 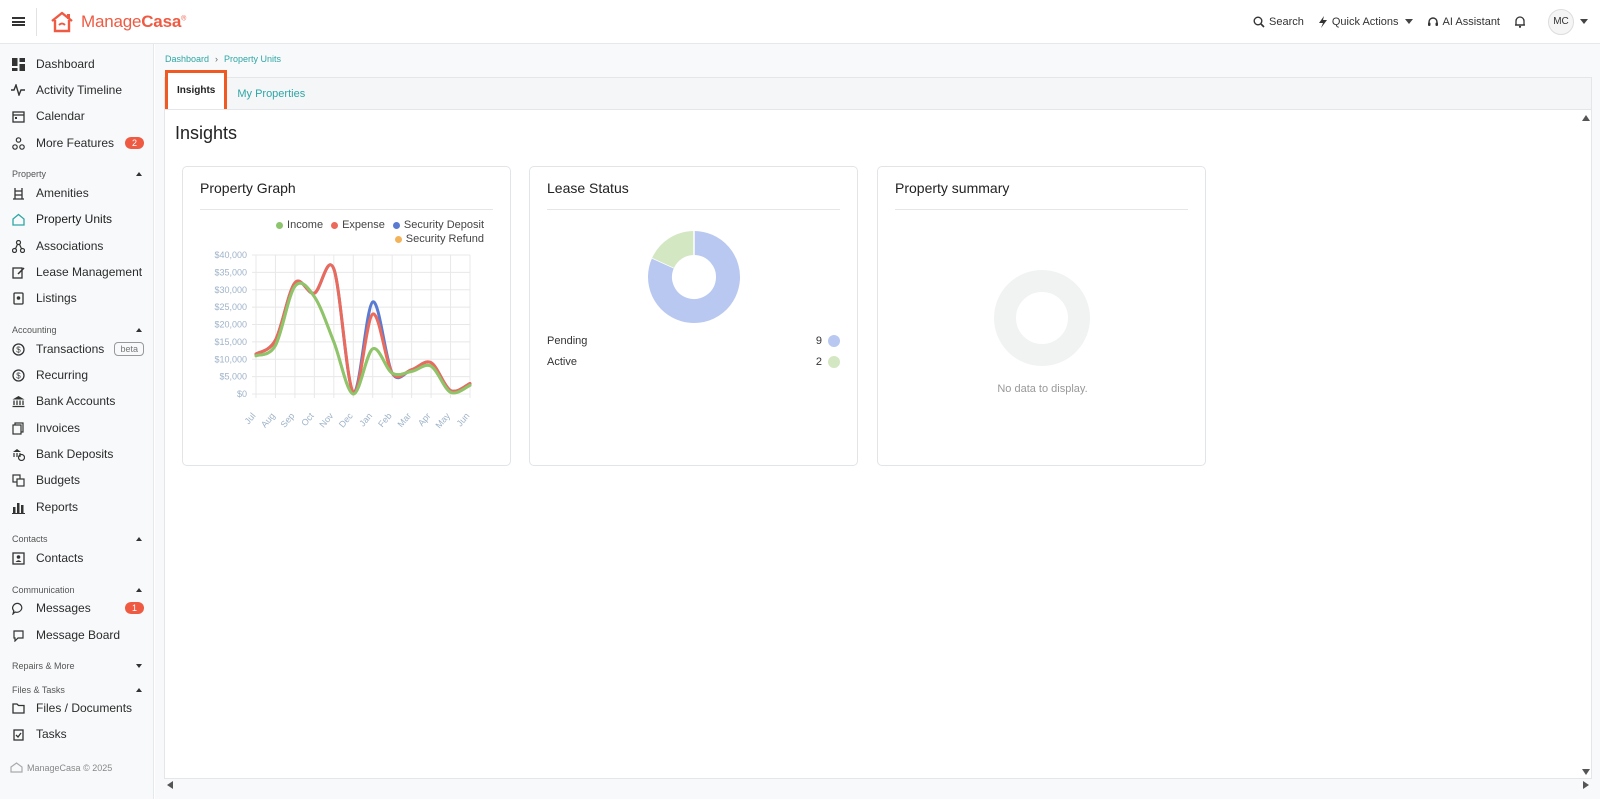 I want to click on ai-assistant-button: AI Assistant, so click(x=1463, y=22).